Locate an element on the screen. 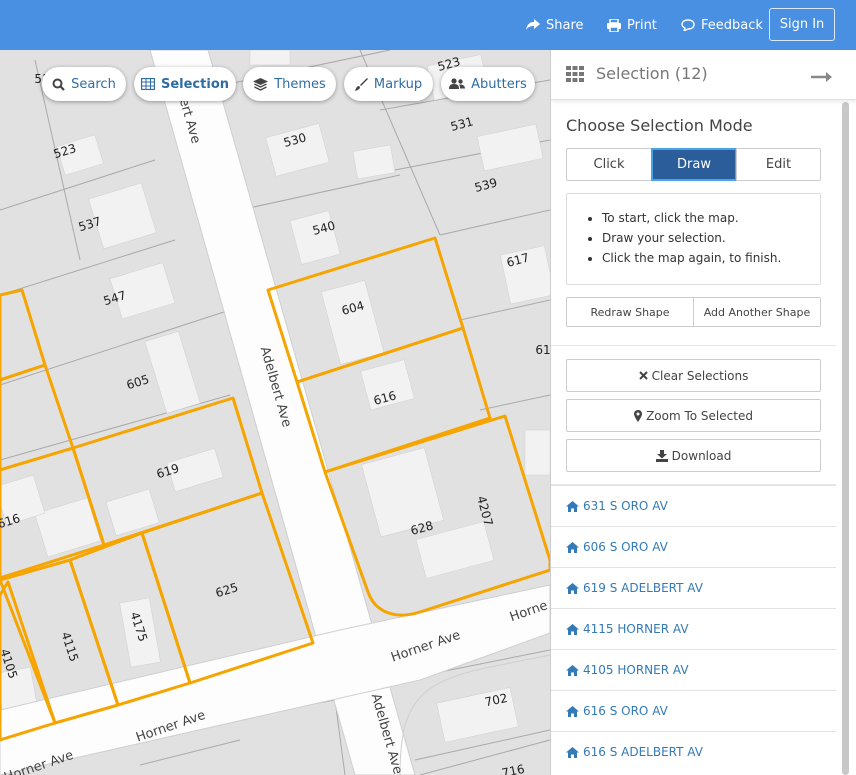 Image resolution: width=856 pixels, height=775 pixels. abutters-tool-button: Abutters is located at coordinates (488, 84).